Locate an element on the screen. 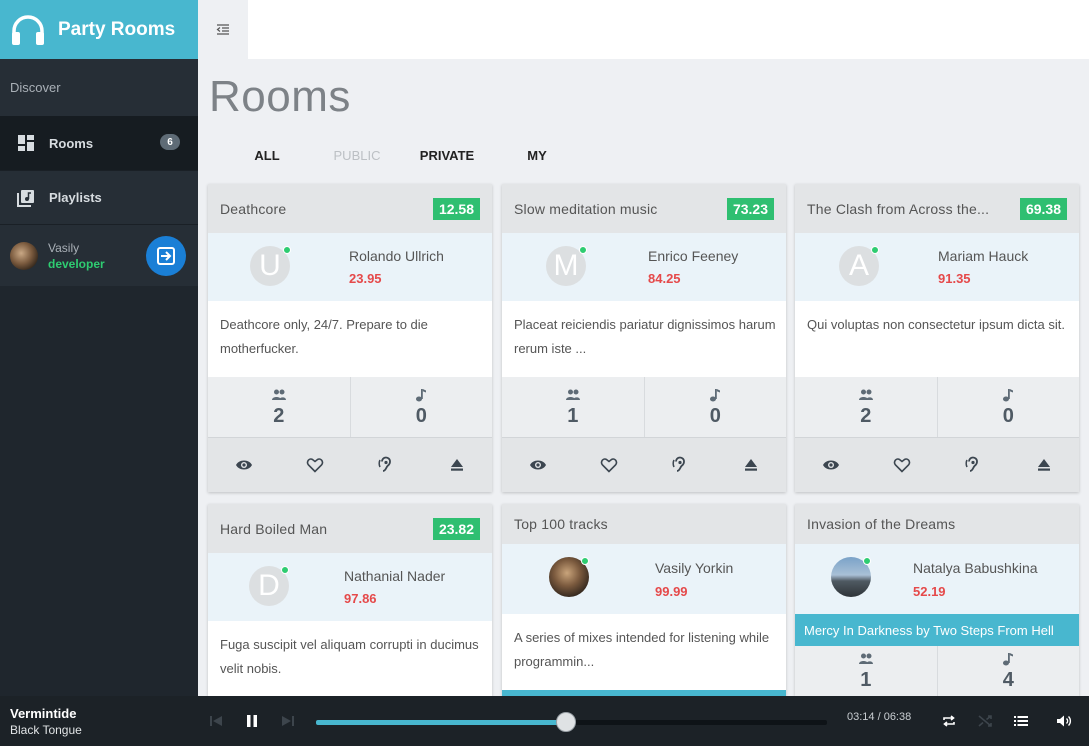  tracks-count: 4 is located at coordinates (1008, 679).